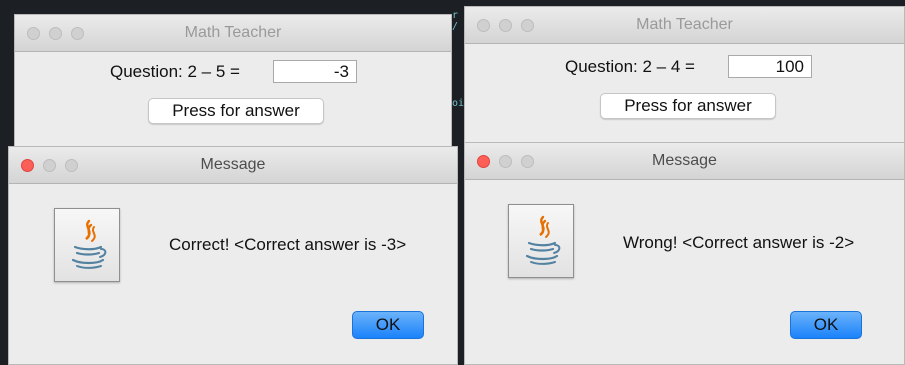 The width and height of the screenshot is (905, 365). I want to click on question-label: Question: 2 – 5 =, so click(175, 71).